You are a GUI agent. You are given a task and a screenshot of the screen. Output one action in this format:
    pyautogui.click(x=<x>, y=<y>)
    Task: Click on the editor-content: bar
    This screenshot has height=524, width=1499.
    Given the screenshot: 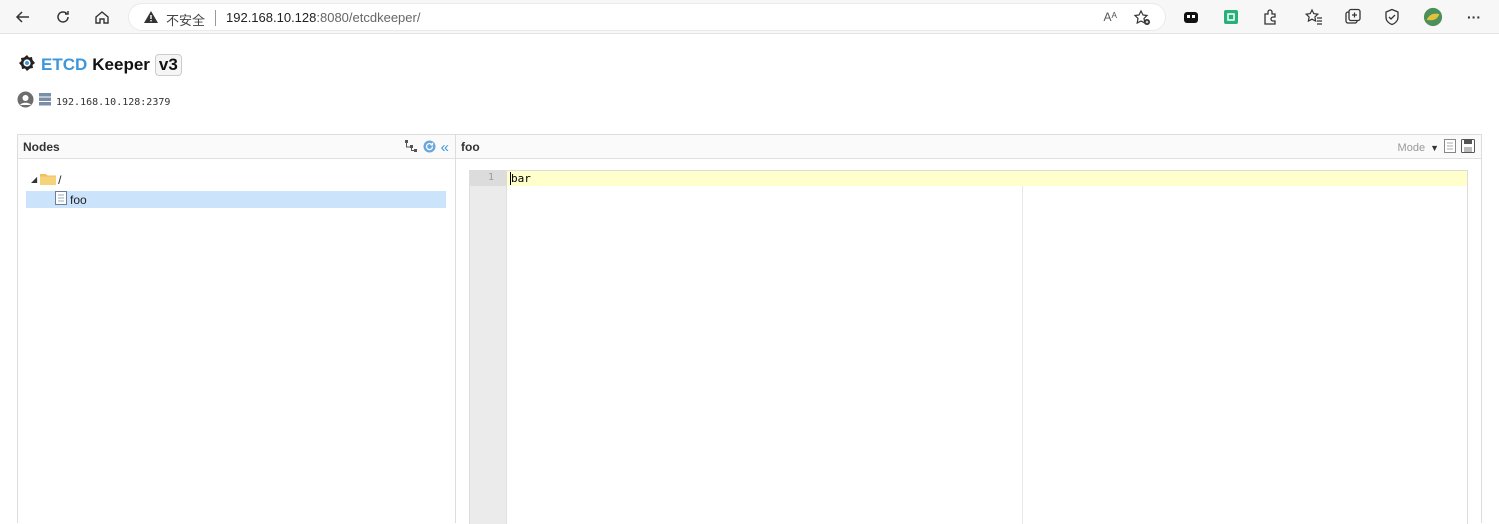 What is the action you would take?
    pyautogui.click(x=521, y=178)
    